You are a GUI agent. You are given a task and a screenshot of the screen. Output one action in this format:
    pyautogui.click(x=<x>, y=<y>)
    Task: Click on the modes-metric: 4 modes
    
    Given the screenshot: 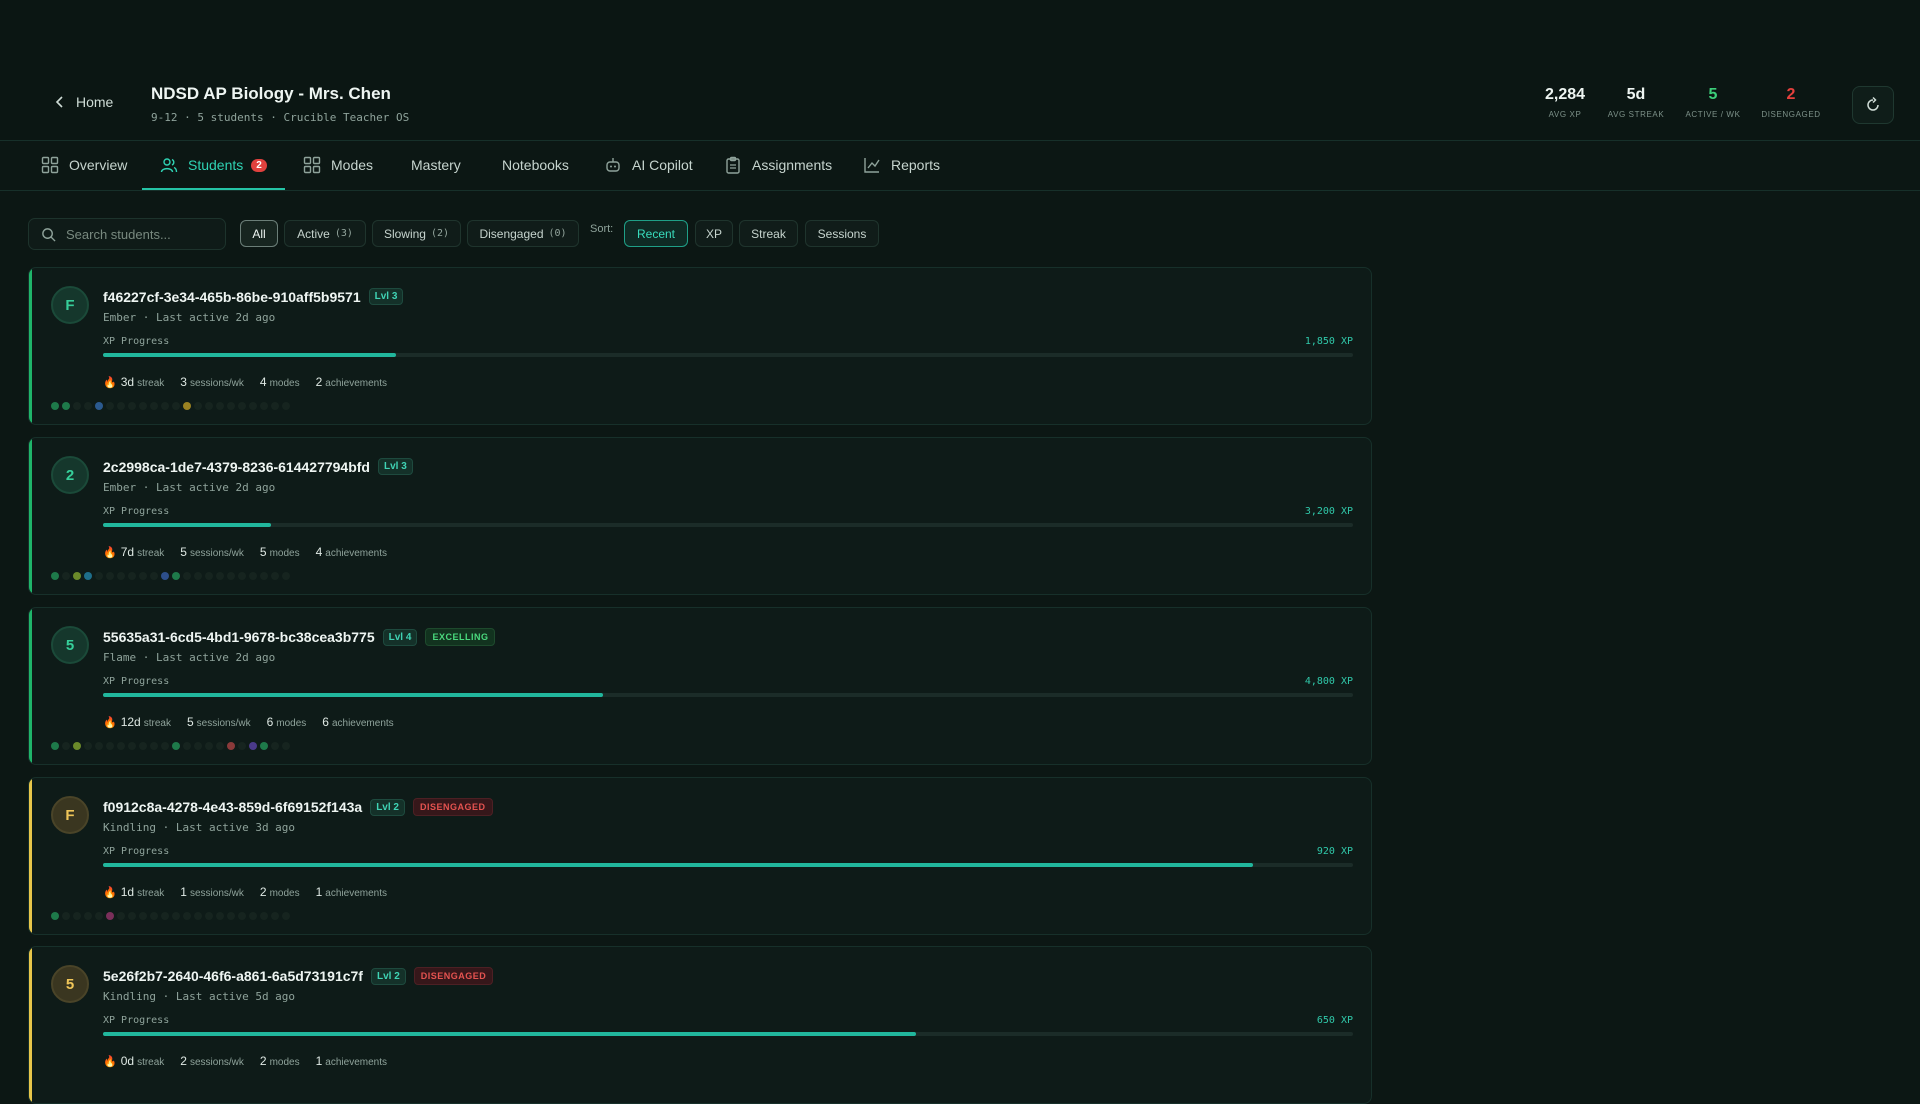 What is the action you would take?
    pyautogui.click(x=280, y=382)
    